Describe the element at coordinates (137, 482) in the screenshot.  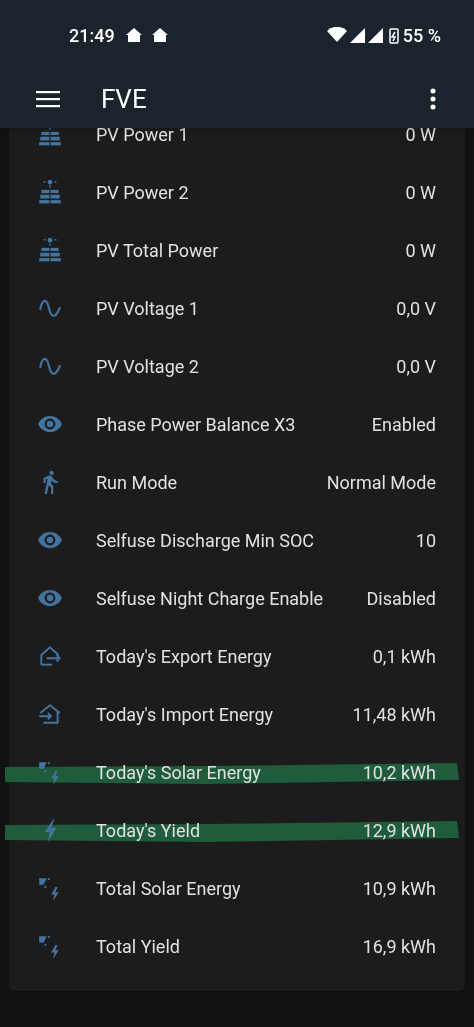
I see `entity-name: Run Mode` at that location.